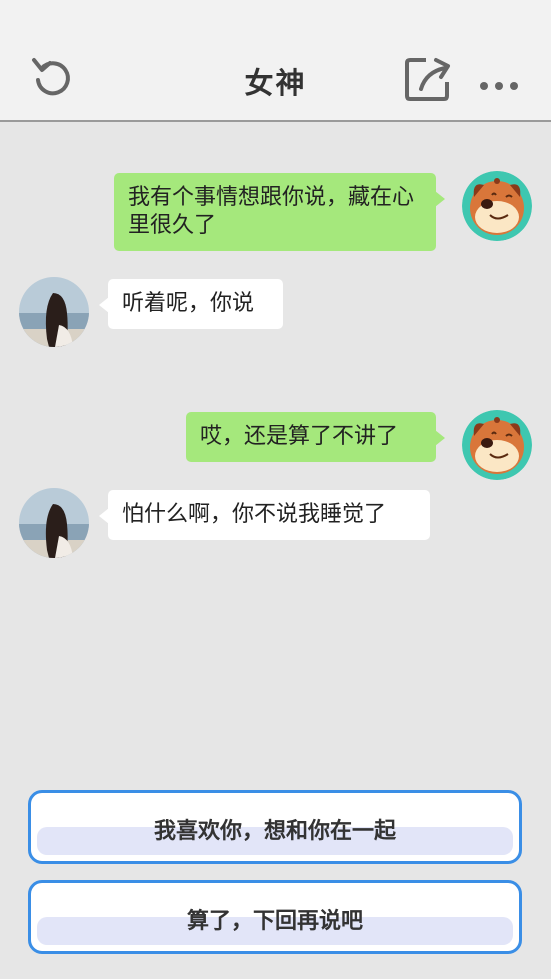  Describe the element at coordinates (279, 212) in the screenshot. I see `message-bubble-sent: 我有个事情想跟你说，藏在心里很久了` at that location.